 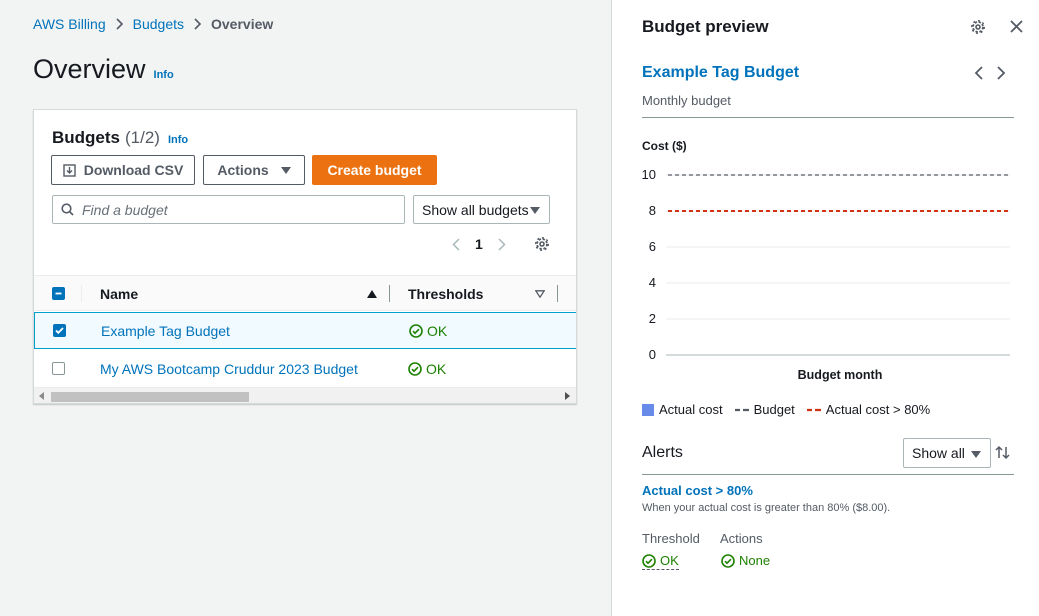 I want to click on panel-title: Budget preview, so click(x=705, y=26).